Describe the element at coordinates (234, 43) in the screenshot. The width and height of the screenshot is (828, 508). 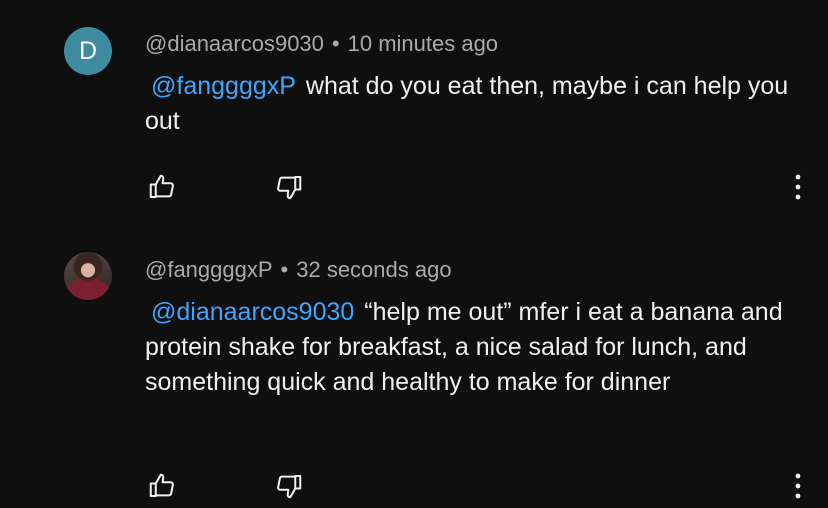
I see `comment-author: @dianaarcos9030` at that location.